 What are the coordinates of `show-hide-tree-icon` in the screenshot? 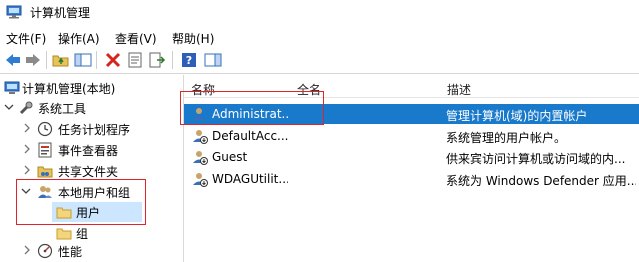 It's located at (83, 60).